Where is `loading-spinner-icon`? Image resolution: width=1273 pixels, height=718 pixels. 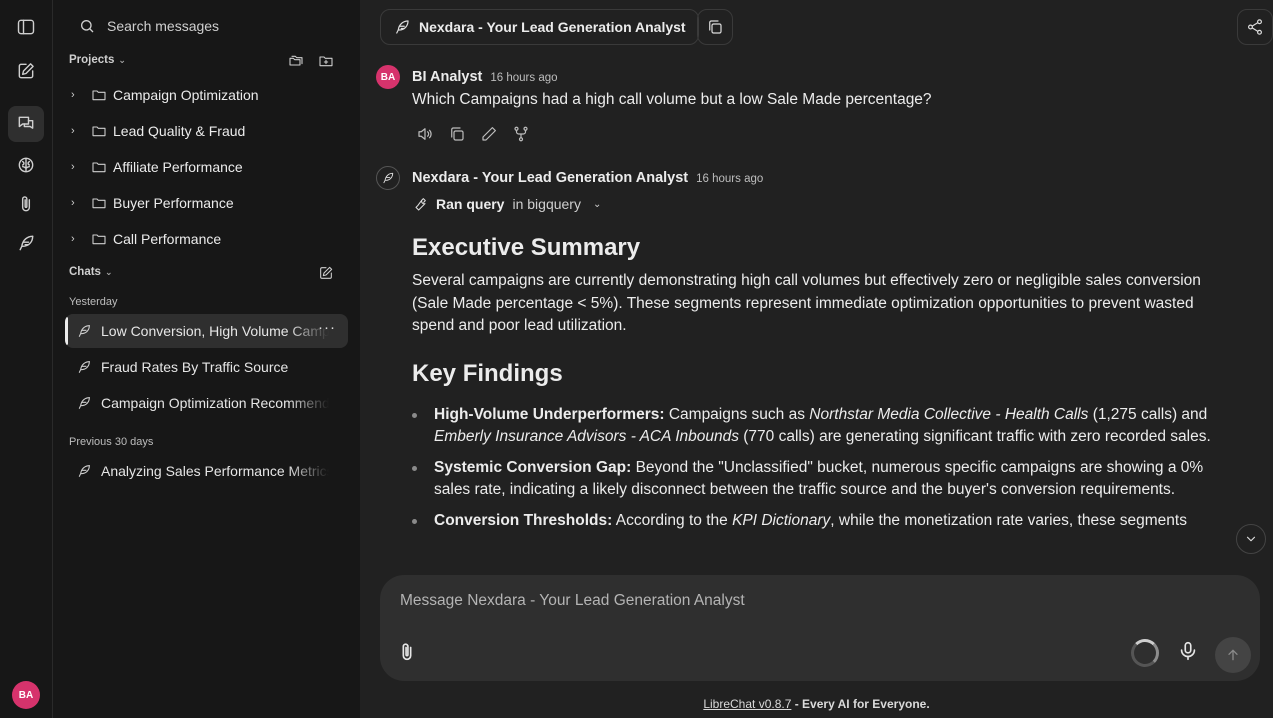 loading-spinner-icon is located at coordinates (1145, 653).